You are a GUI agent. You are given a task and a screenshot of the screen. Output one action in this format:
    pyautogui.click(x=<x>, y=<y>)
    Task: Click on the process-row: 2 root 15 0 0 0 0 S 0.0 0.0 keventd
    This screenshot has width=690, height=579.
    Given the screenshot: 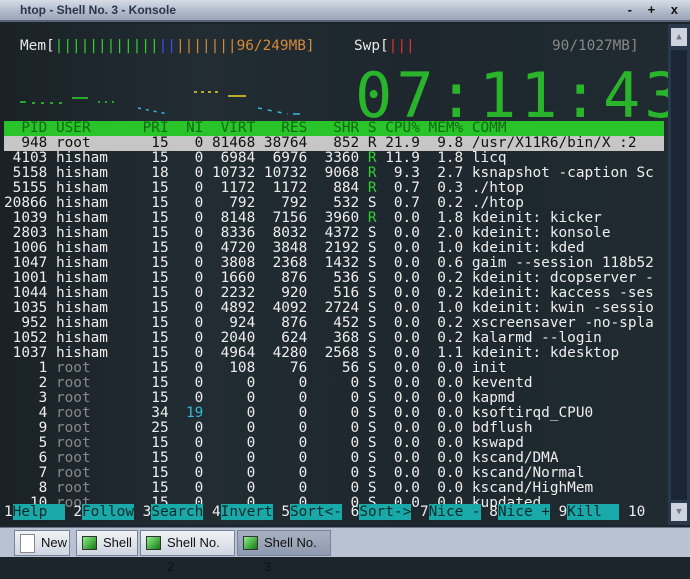 What is the action you would take?
    pyautogui.click(x=268, y=383)
    